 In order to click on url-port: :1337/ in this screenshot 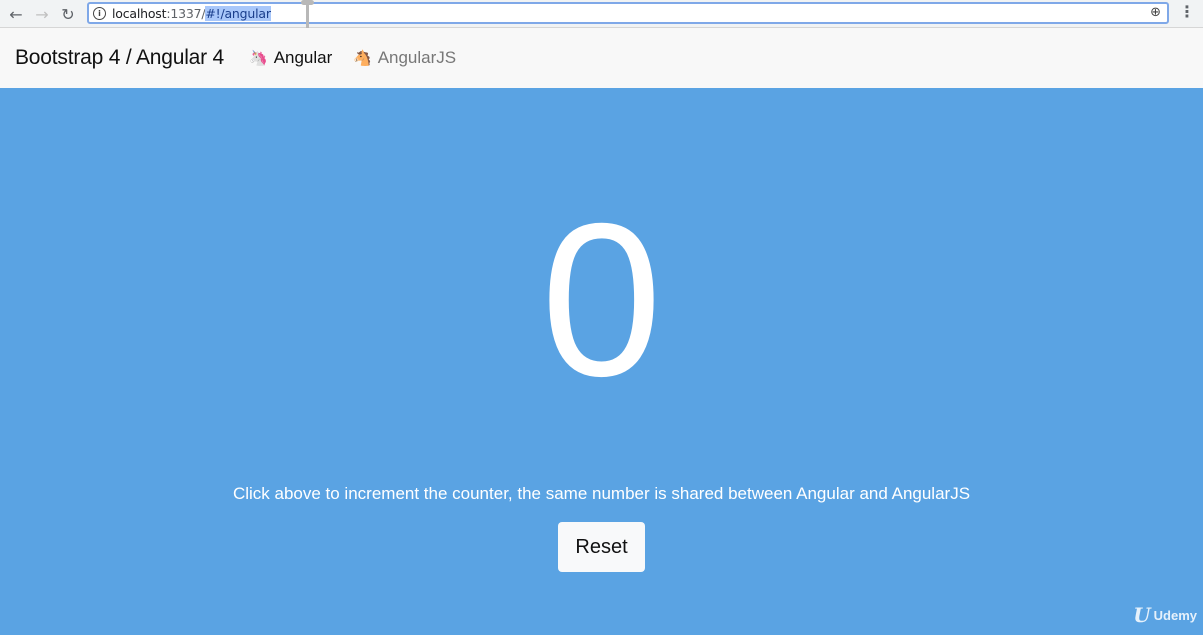, I will do `click(186, 13)`.